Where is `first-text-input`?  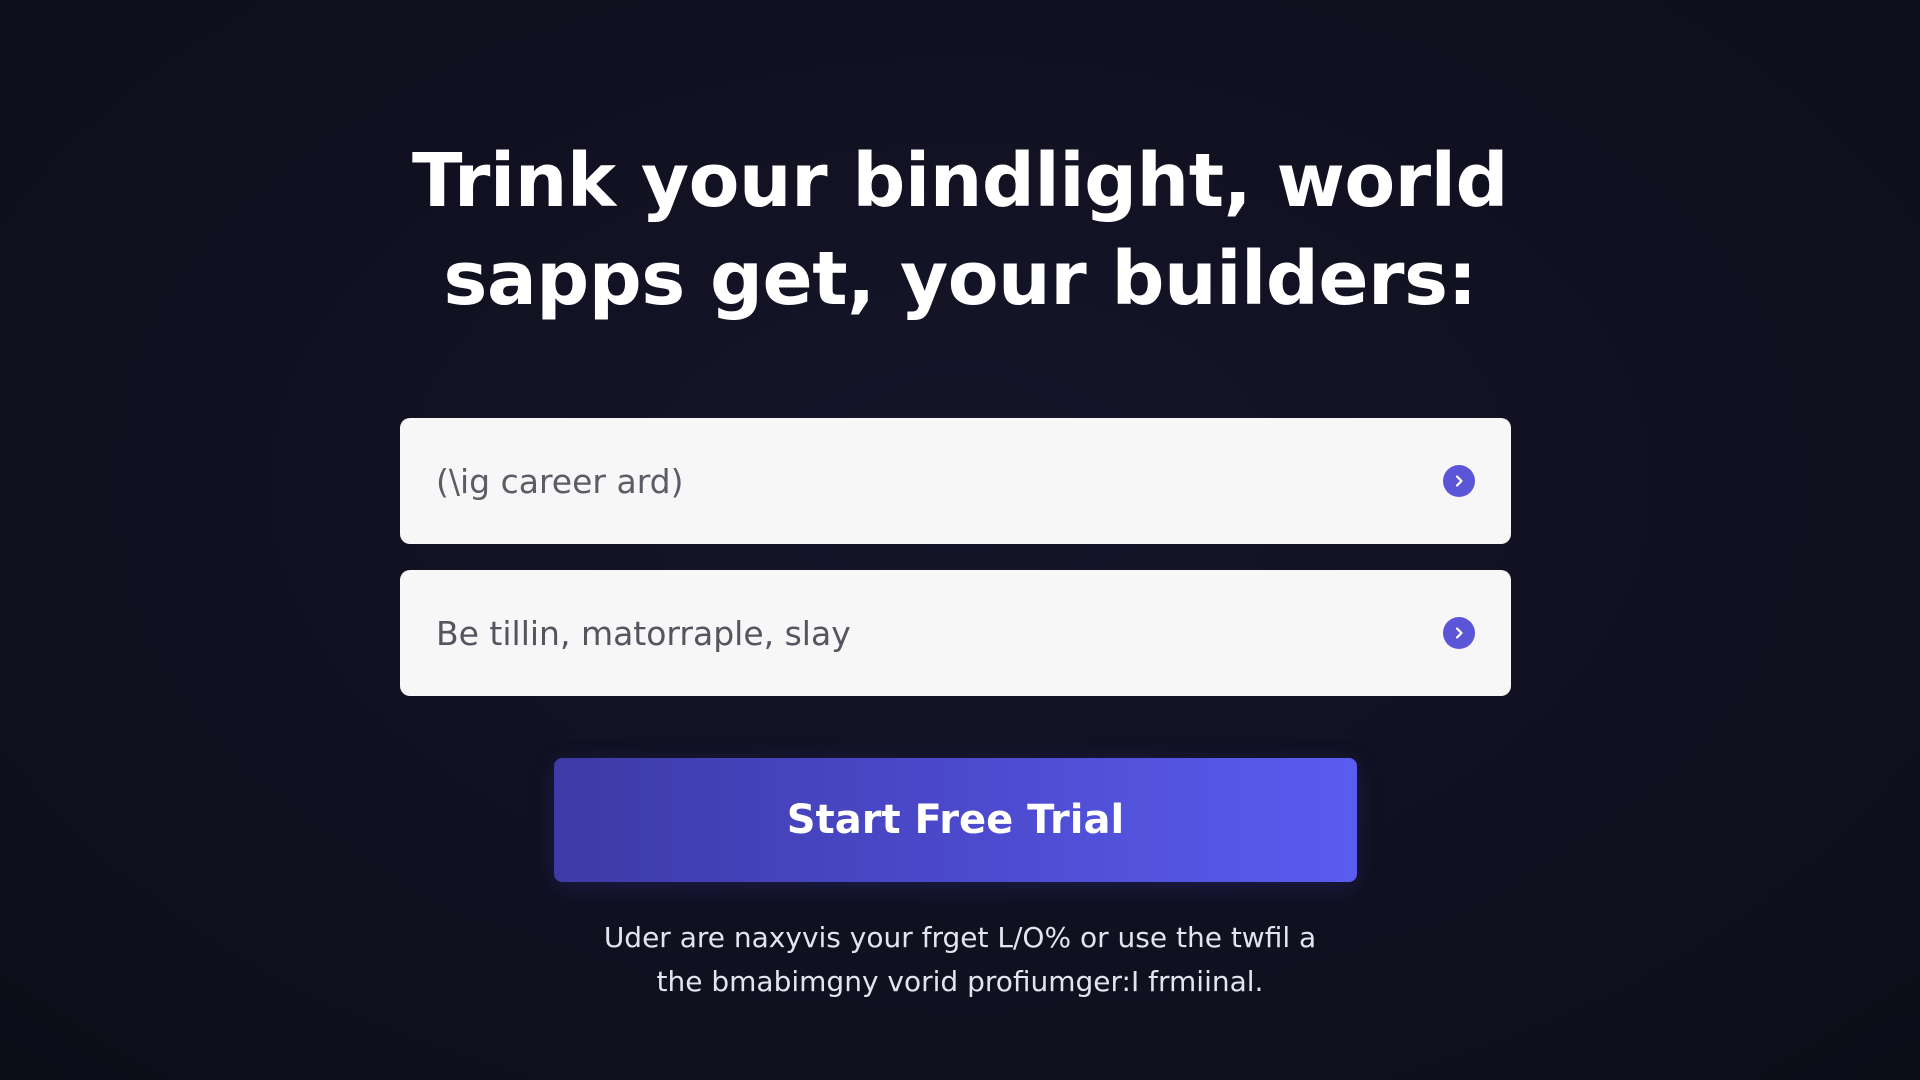 first-text-input is located at coordinates (938, 481).